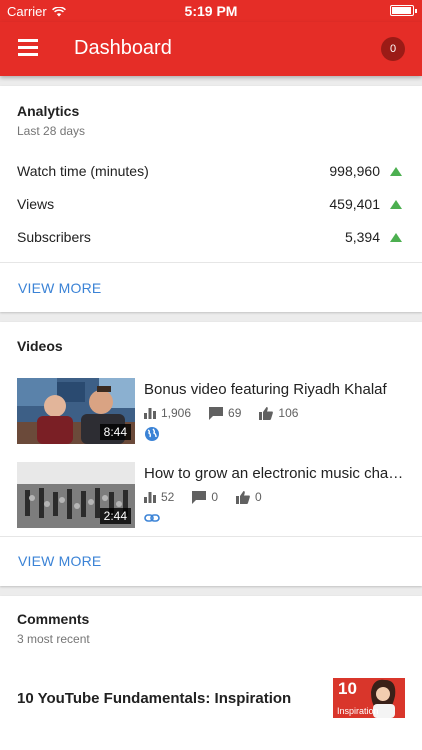 The image size is (422, 750). What do you see at coordinates (48, 111) in the screenshot?
I see `analytics-title: Analytics` at bounding box center [48, 111].